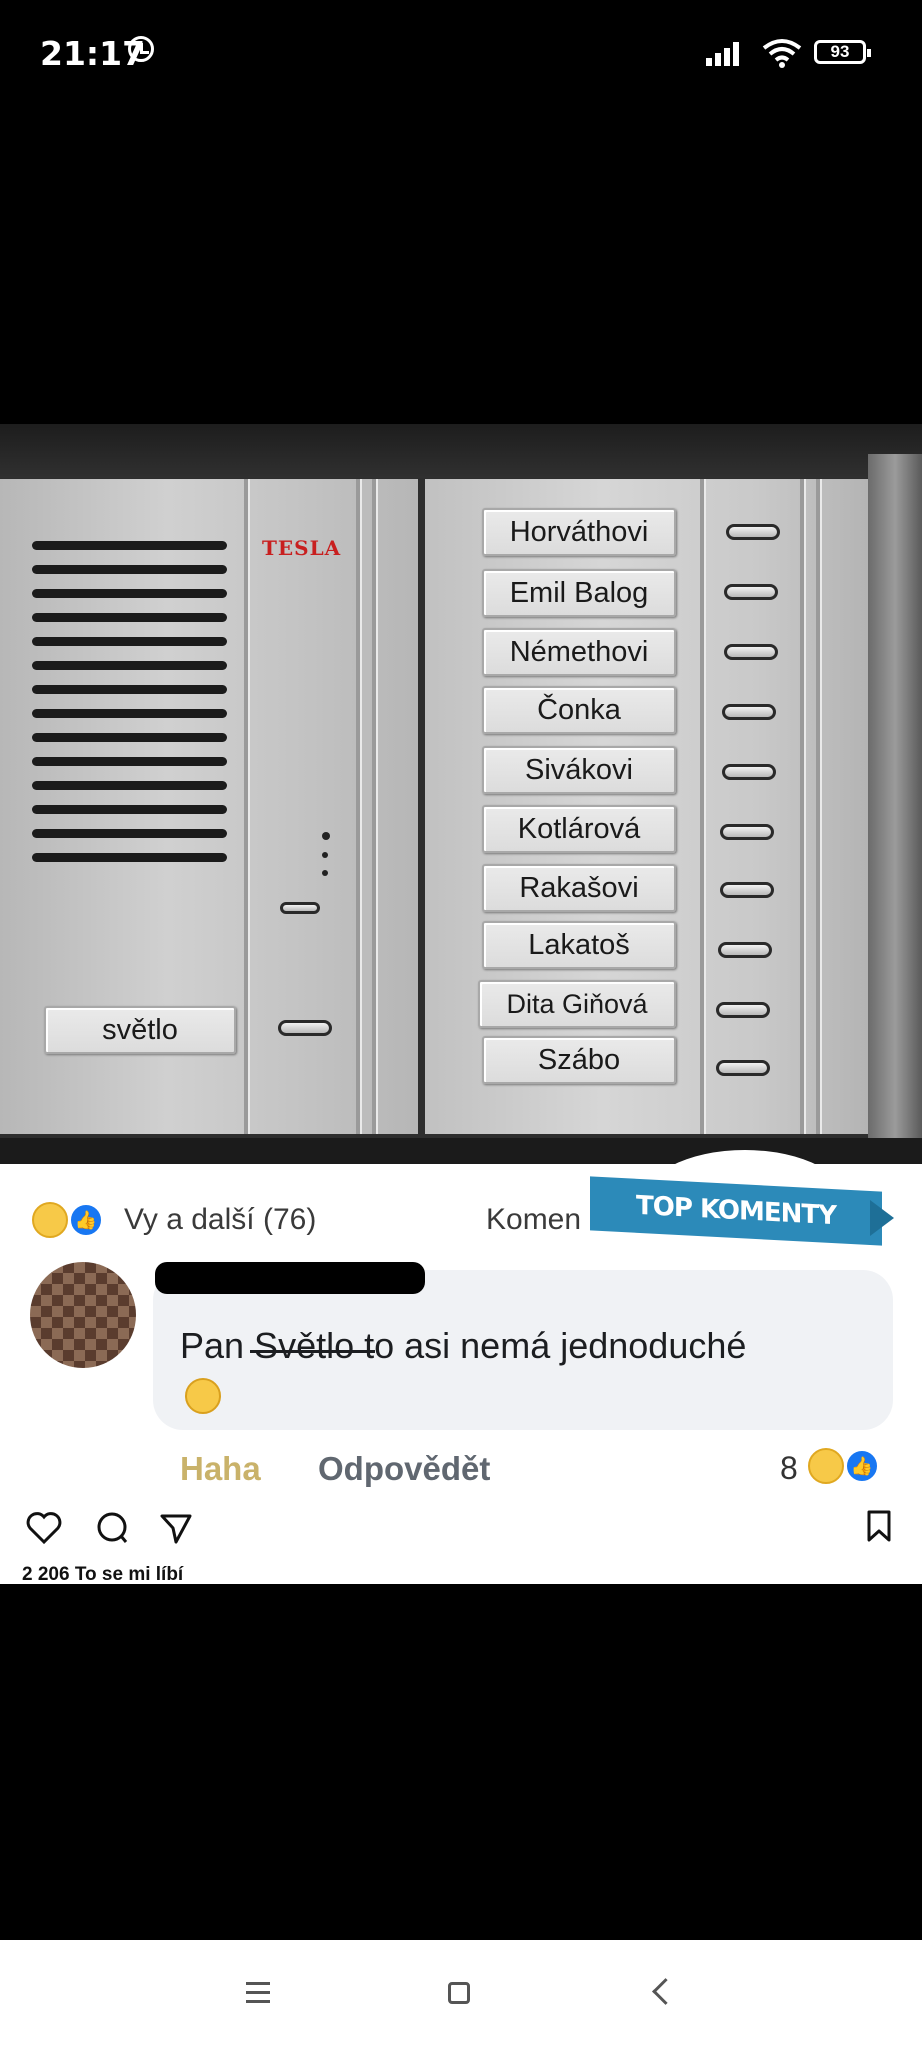 The height and width of the screenshot is (2048, 922). Describe the element at coordinates (579, 770) in the screenshot. I see `nameplate: Sivákovi` at that location.